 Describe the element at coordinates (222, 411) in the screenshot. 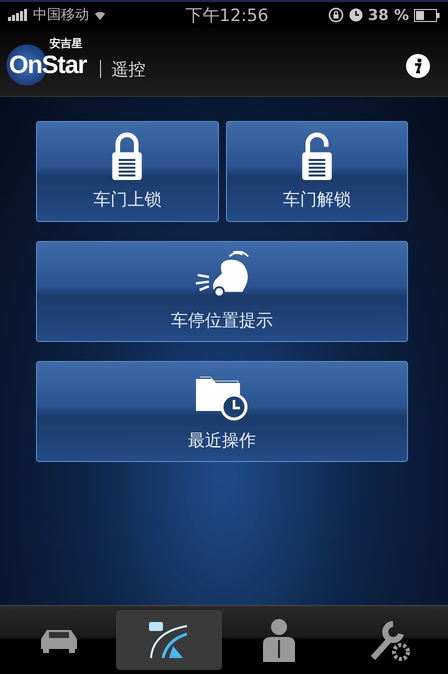

I see `action-button: 最近操作` at that location.